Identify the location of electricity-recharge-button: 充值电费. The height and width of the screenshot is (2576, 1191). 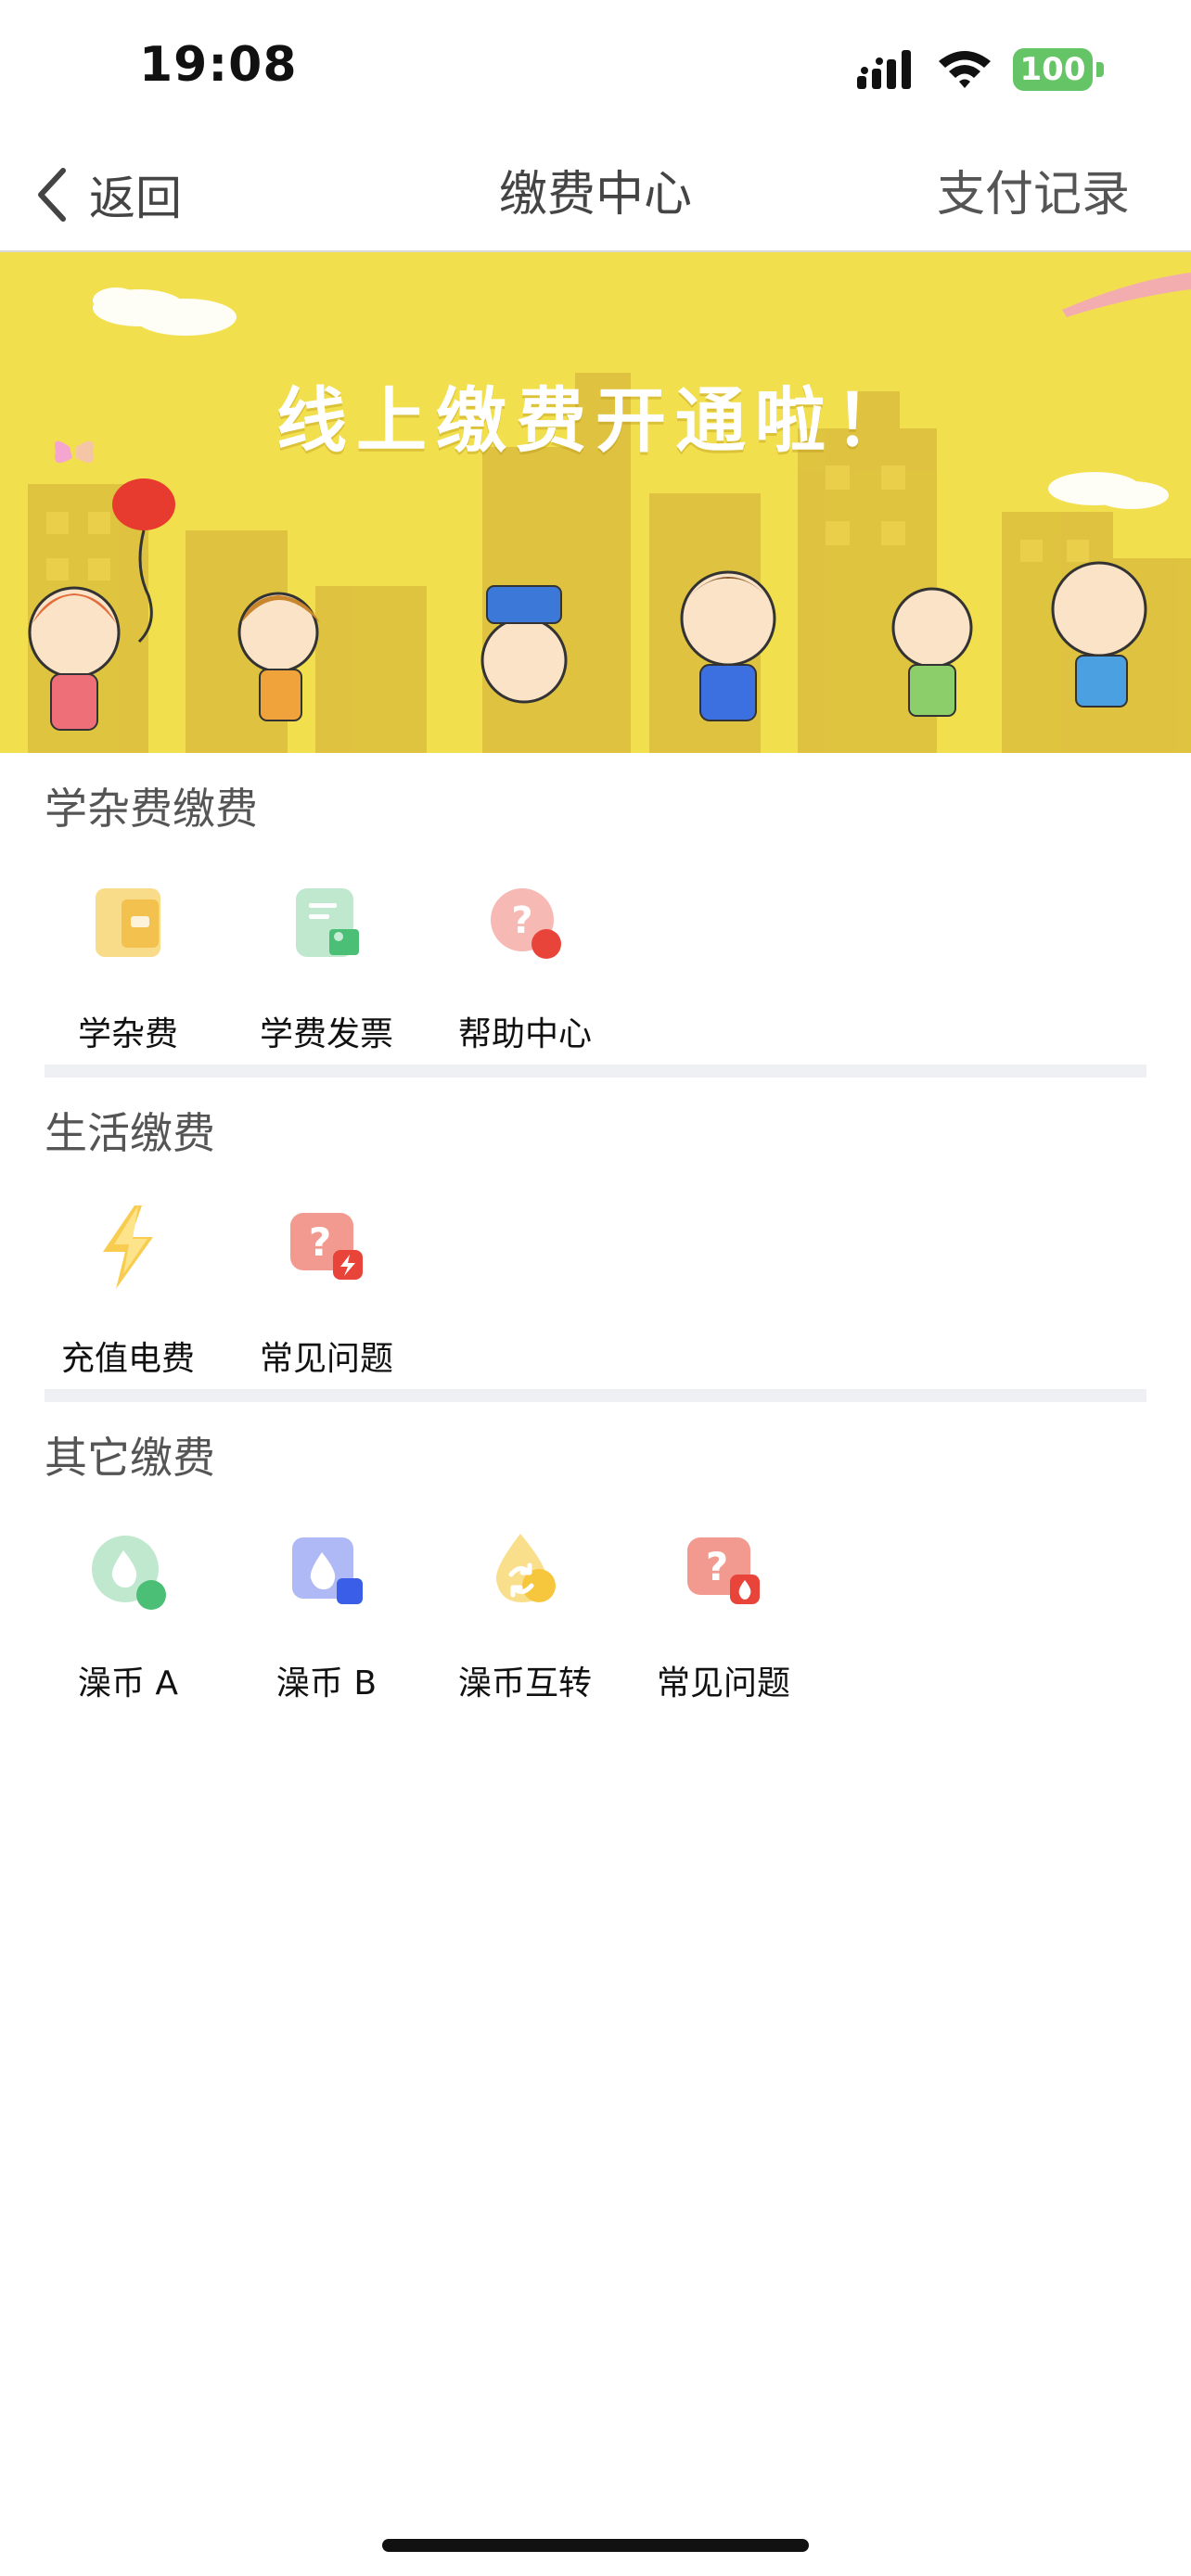
(128, 1288).